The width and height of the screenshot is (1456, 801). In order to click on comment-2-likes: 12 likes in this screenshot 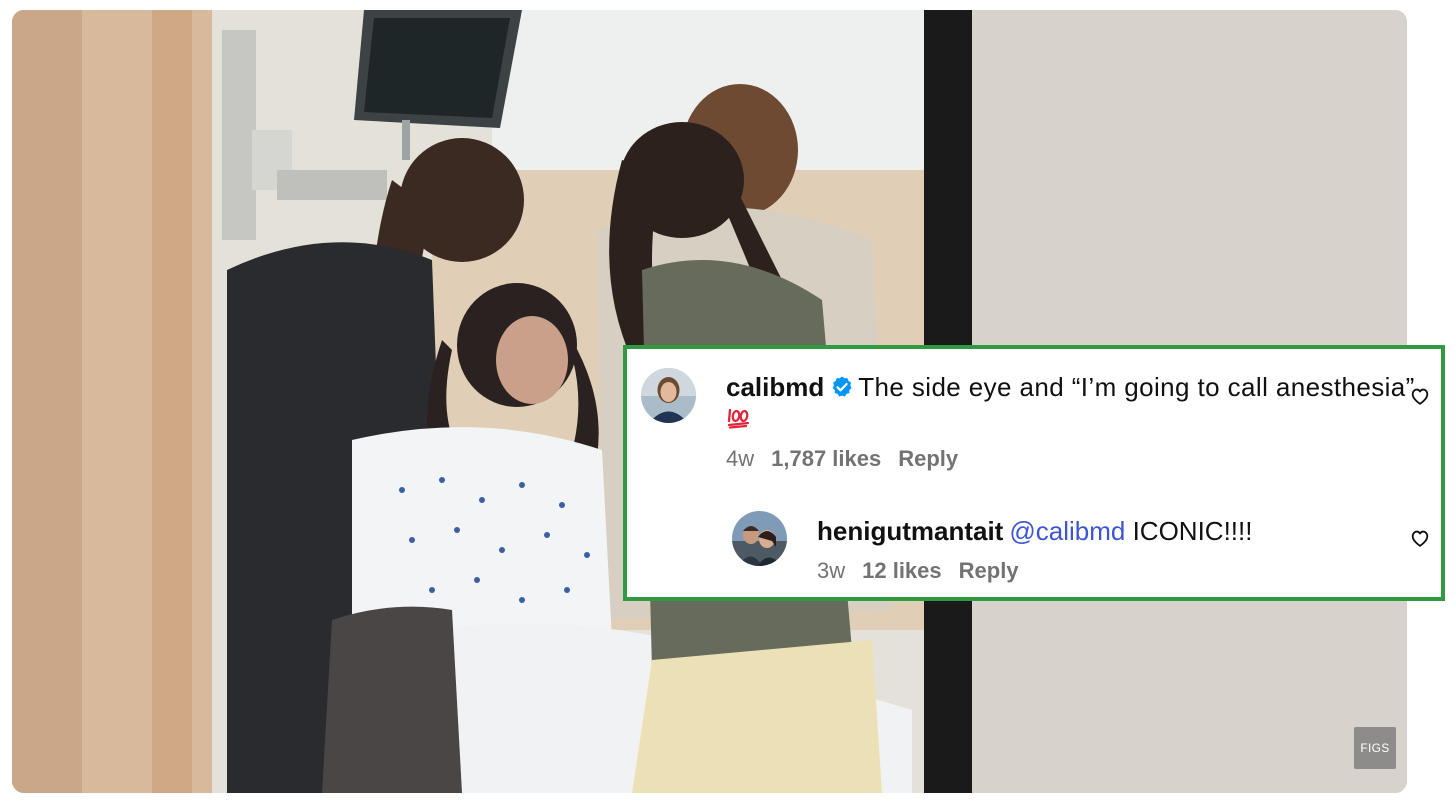, I will do `click(902, 570)`.